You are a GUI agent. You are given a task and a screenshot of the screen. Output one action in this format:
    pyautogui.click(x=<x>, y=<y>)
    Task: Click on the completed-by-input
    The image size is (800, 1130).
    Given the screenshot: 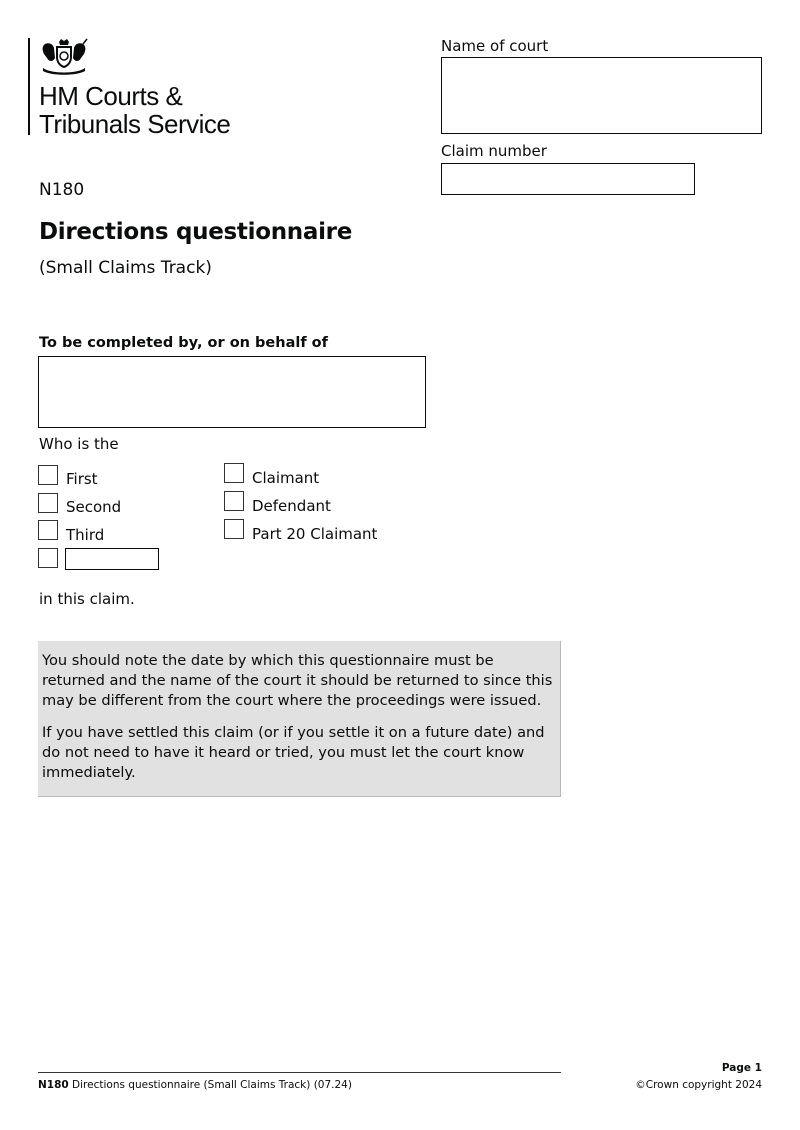 What is the action you would take?
    pyautogui.click(x=232, y=392)
    